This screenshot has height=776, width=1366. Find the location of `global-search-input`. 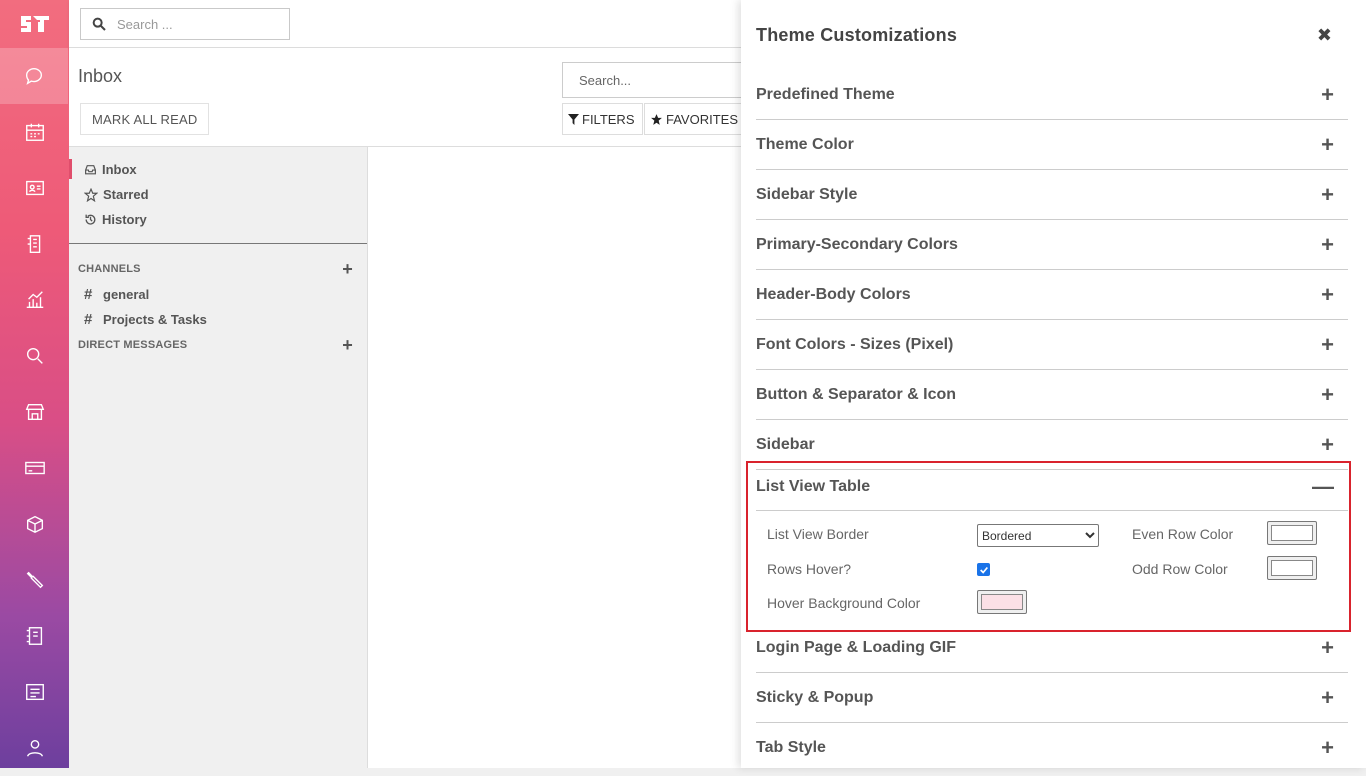

global-search-input is located at coordinates (197, 24).